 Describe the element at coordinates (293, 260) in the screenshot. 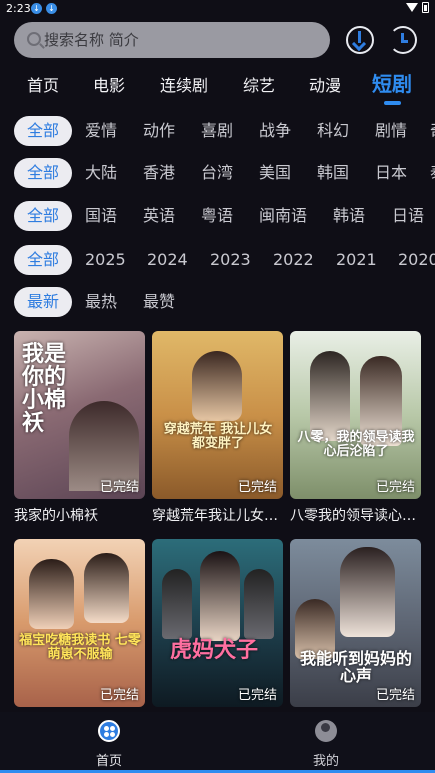

I see `filter-chip: 2022` at that location.